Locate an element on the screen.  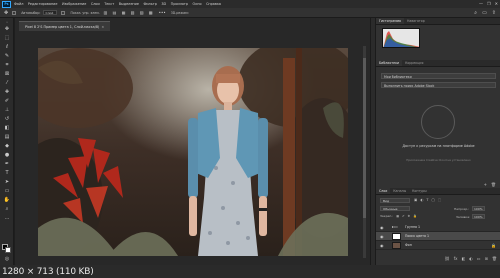
tab-channels: Каналы is located at coordinates (399, 191).